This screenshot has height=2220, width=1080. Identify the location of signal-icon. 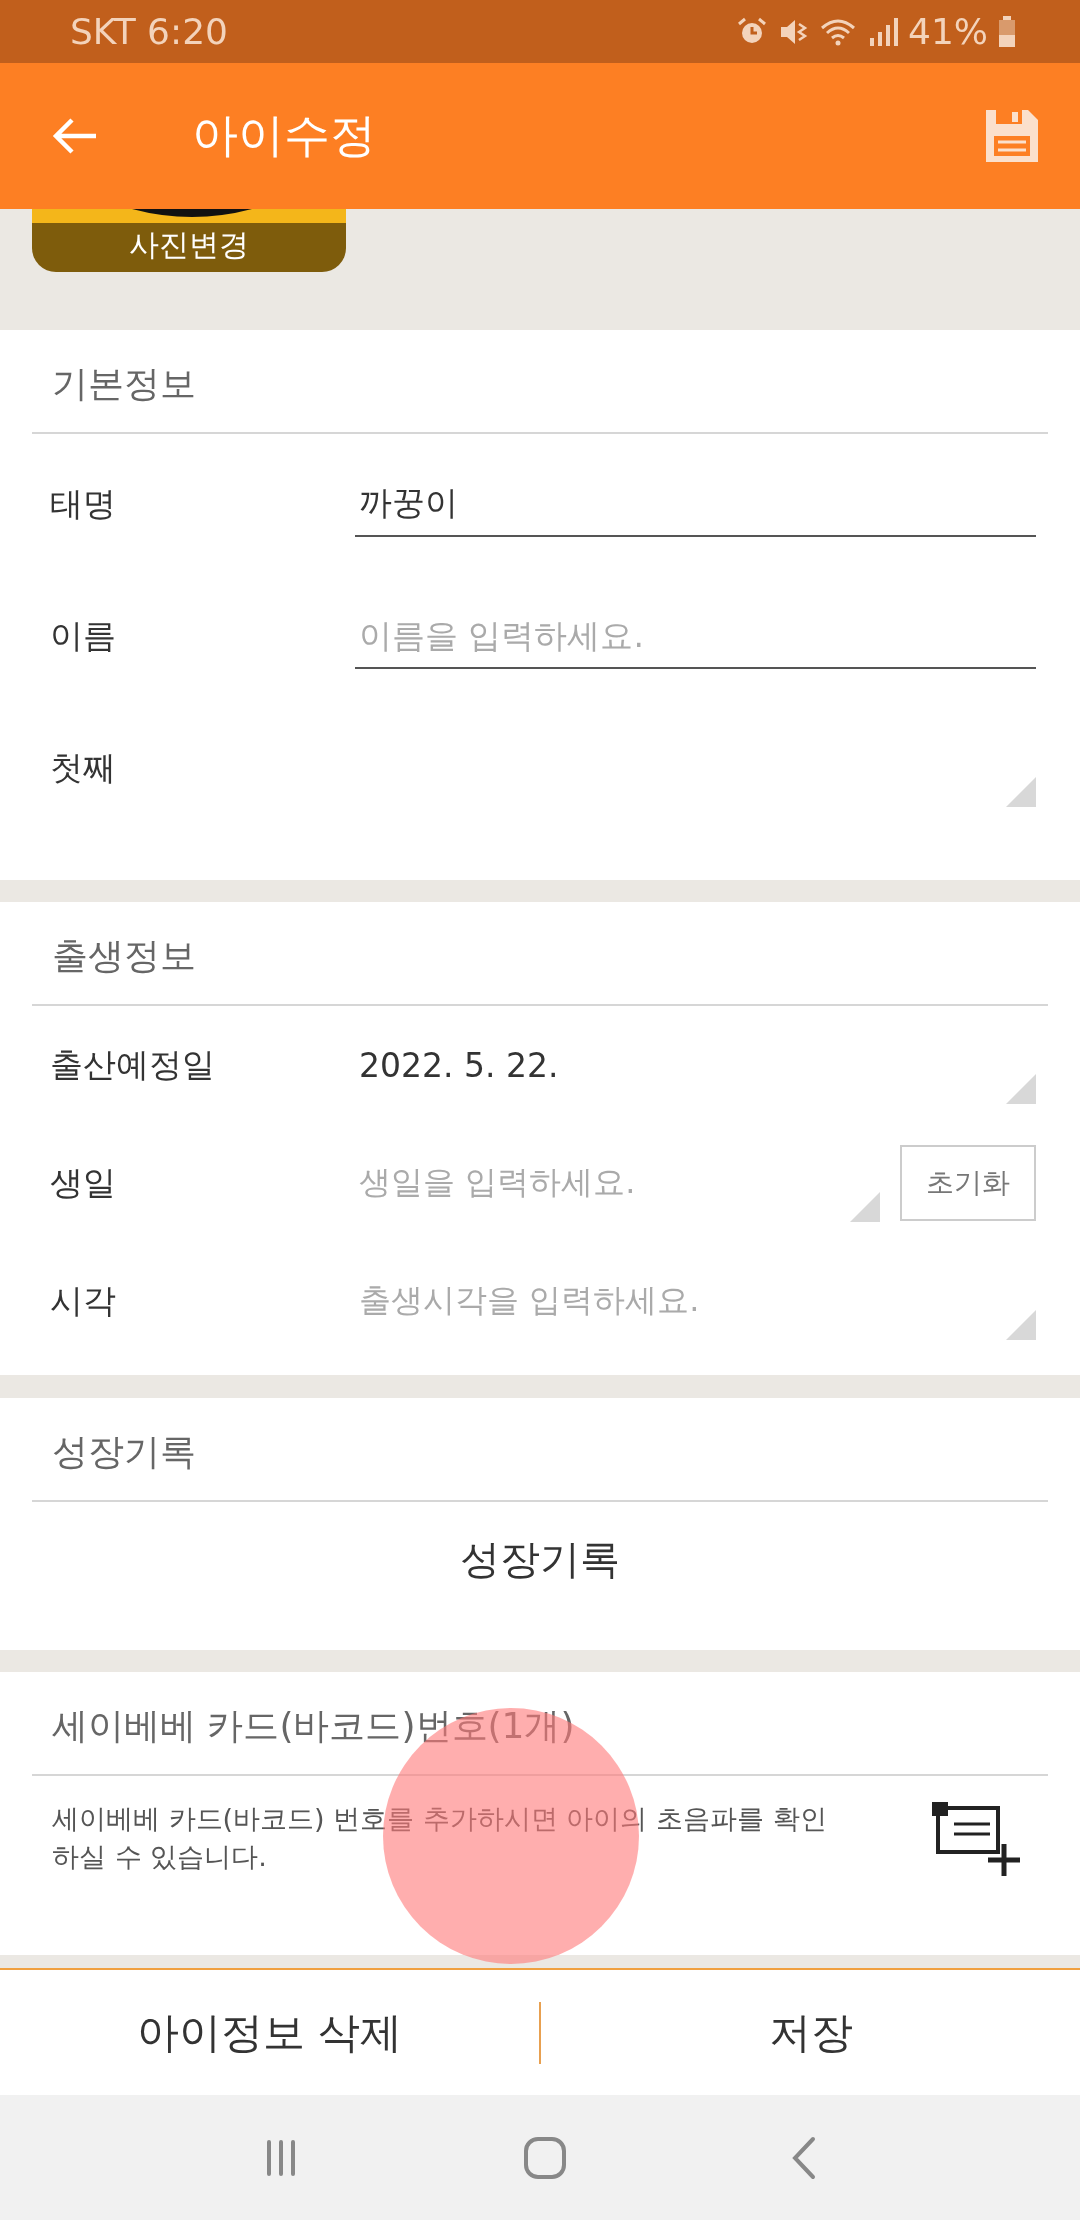
(883, 31).